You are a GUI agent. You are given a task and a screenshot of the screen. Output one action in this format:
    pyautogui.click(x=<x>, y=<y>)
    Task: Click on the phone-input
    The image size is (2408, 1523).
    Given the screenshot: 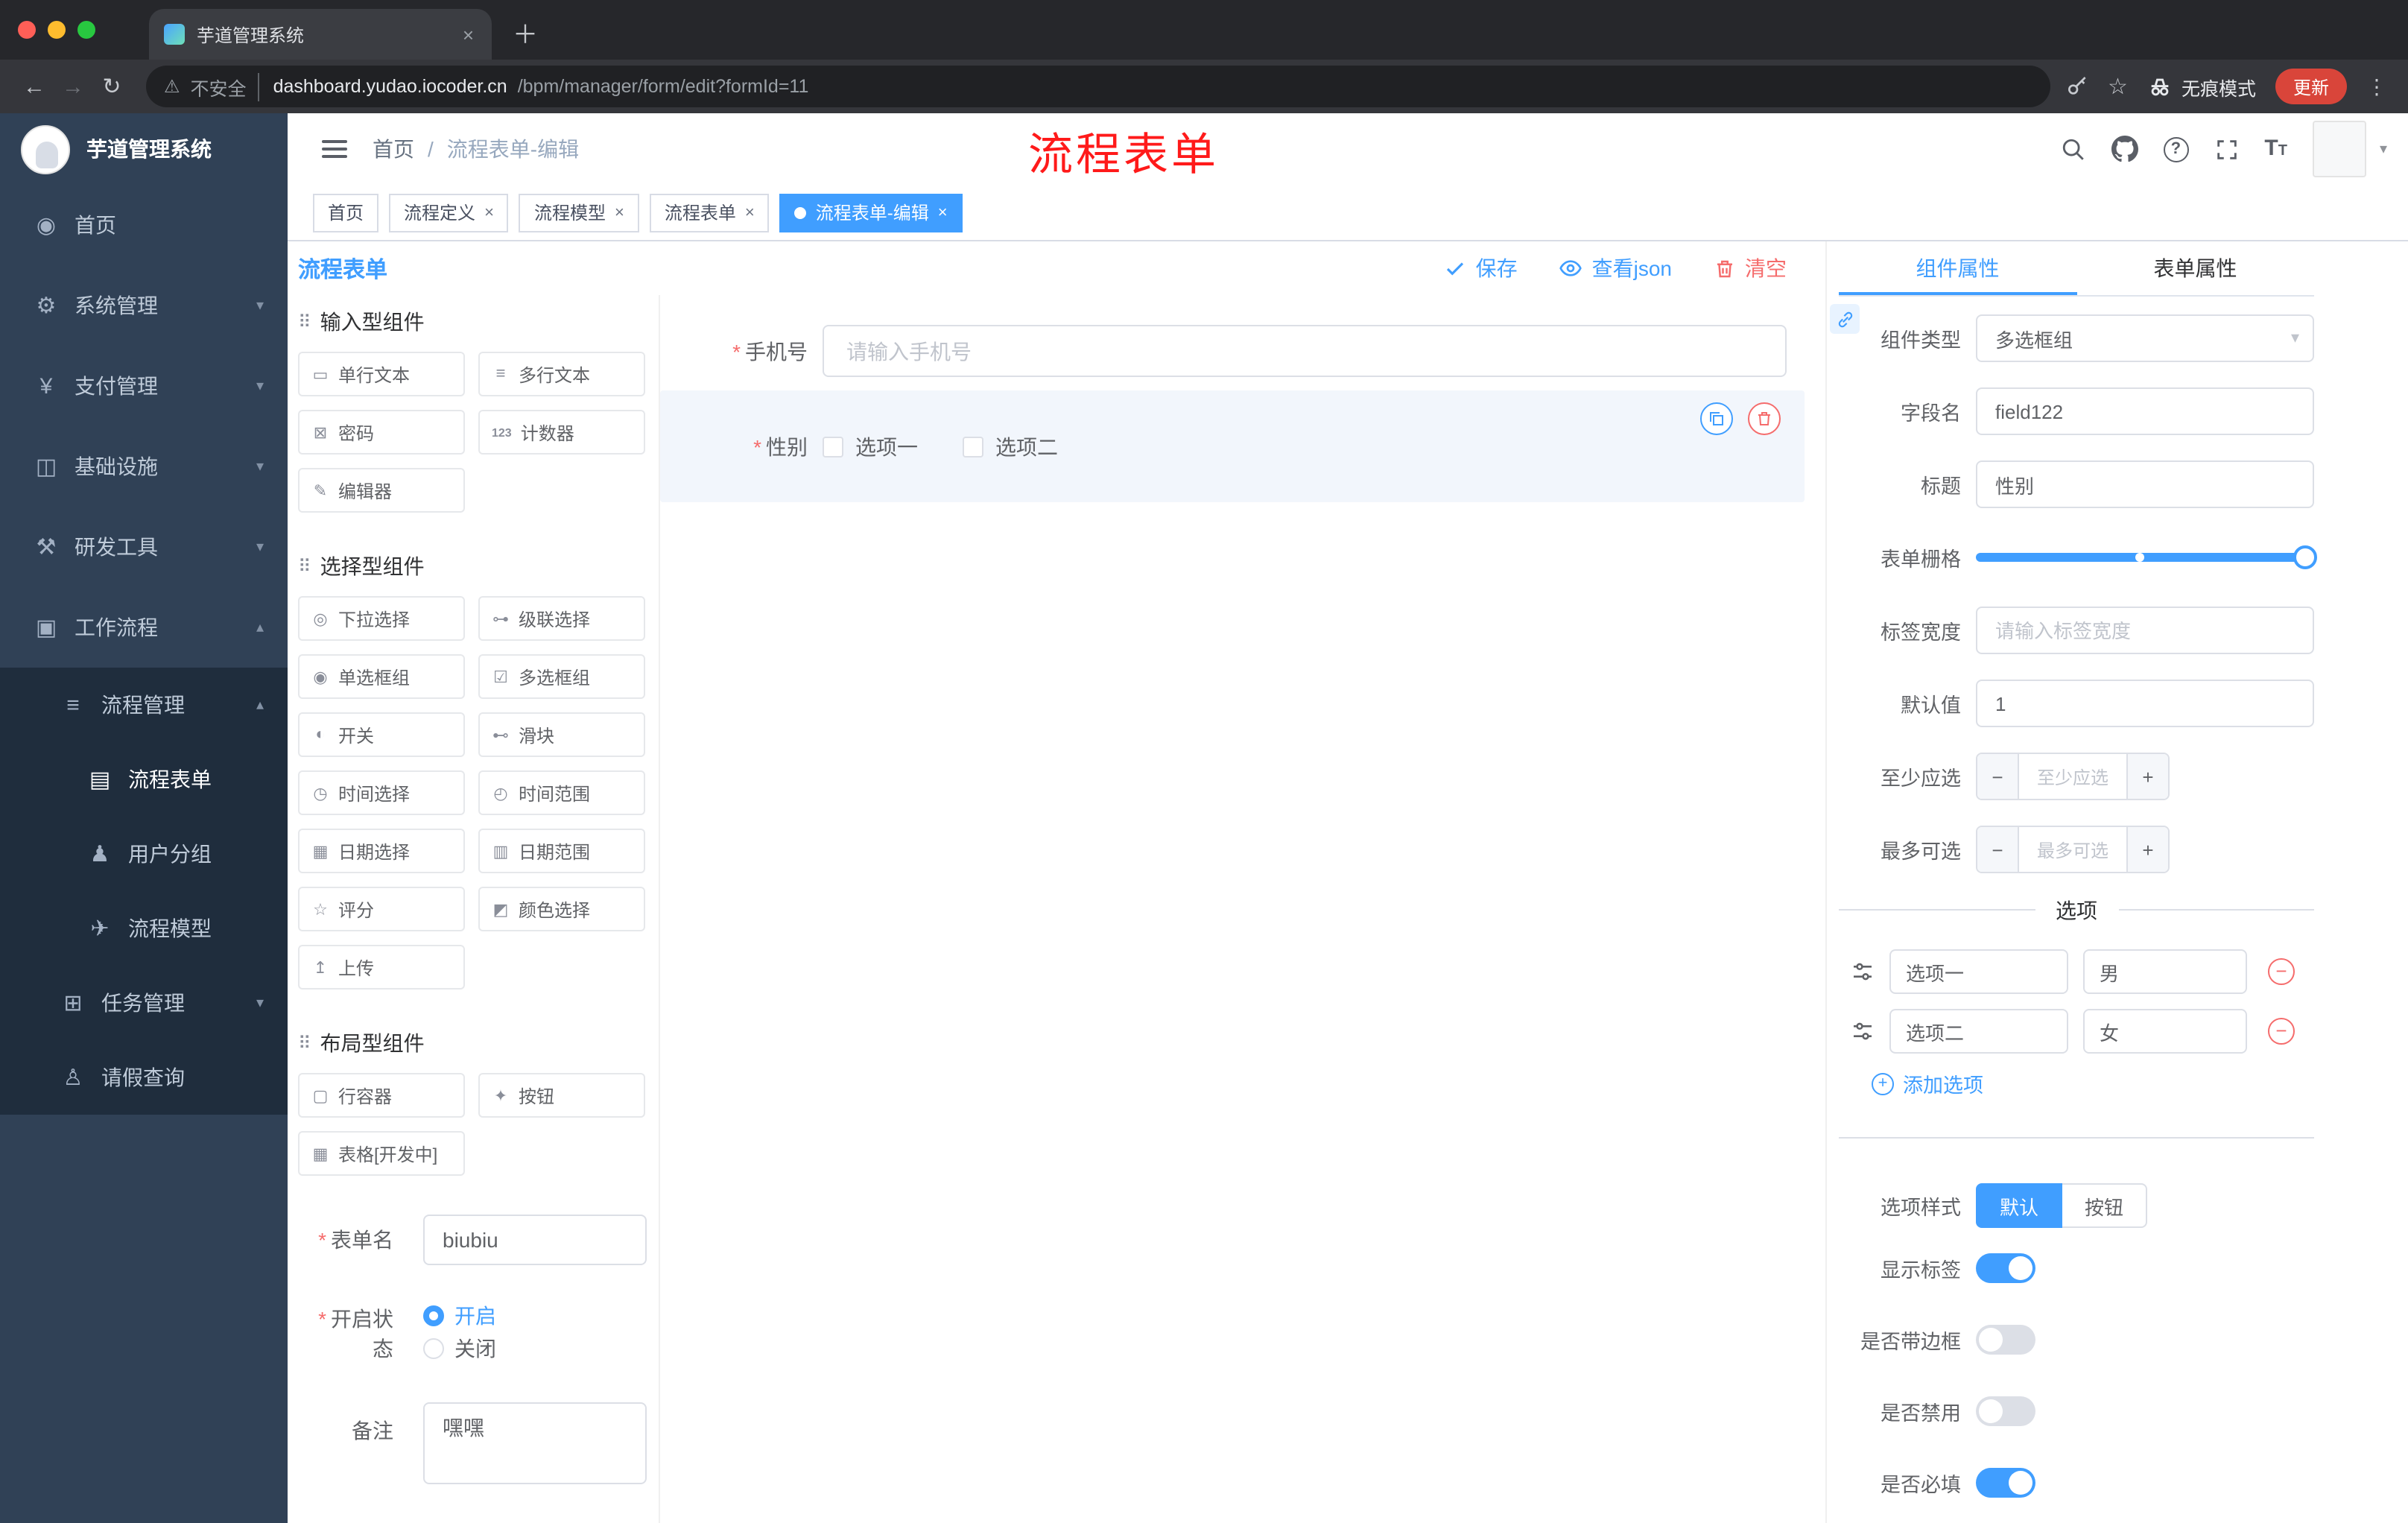 What is the action you would take?
    pyautogui.click(x=1305, y=351)
    